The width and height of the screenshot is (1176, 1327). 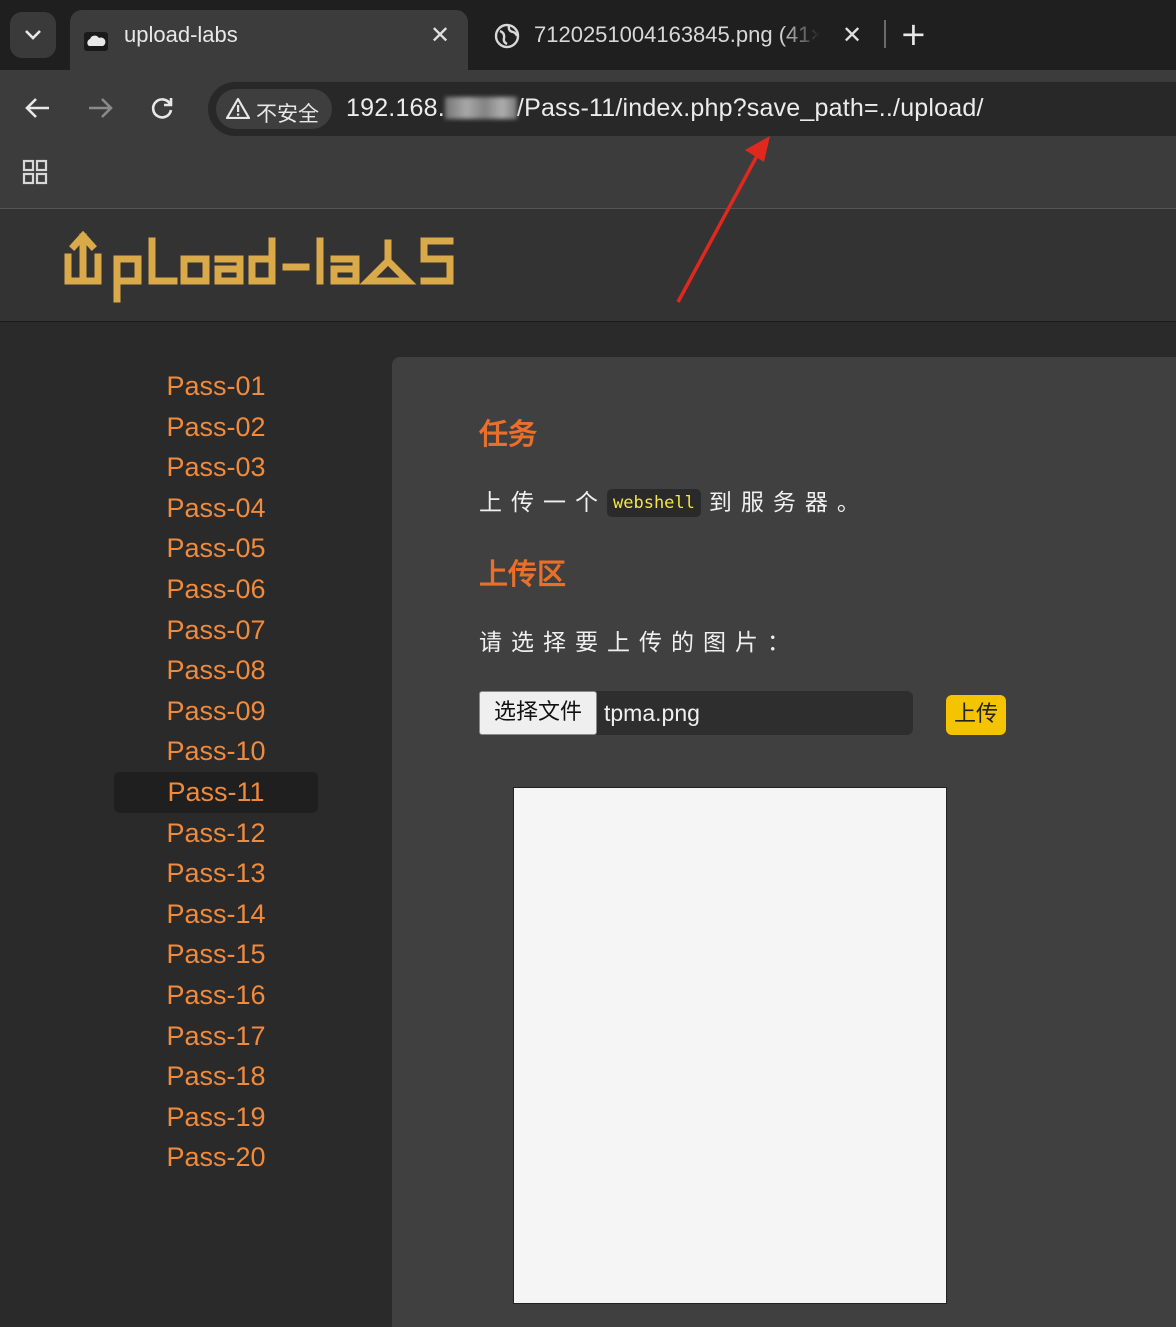 I want to click on arrow-right-icon, so click(x=101, y=108).